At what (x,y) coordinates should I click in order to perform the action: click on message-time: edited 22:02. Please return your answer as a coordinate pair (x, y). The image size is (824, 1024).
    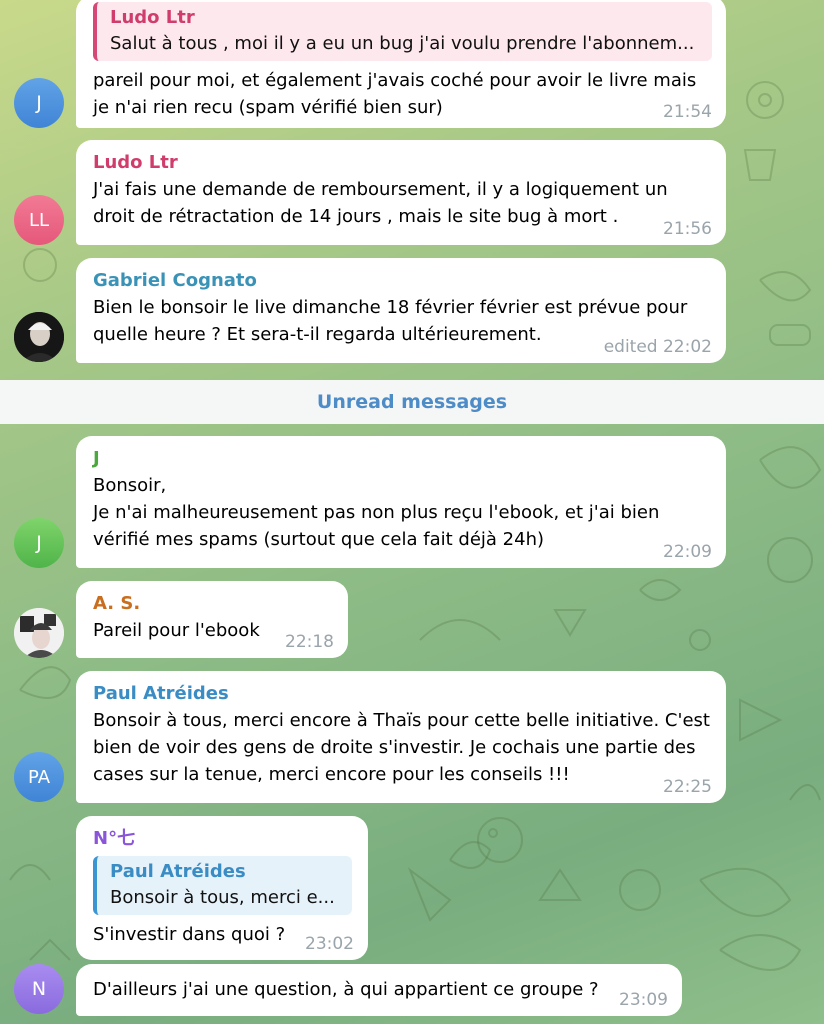
    Looking at the image, I should click on (657, 347).